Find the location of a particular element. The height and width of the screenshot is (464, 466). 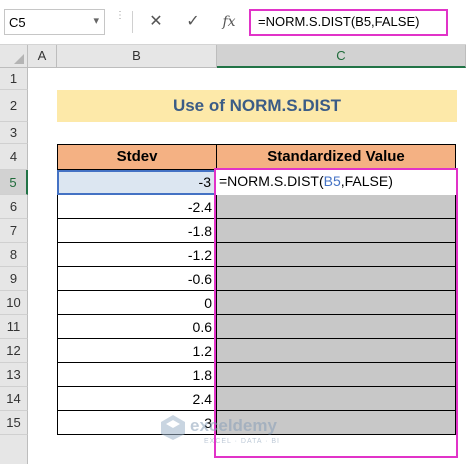

row-header-6: 6 is located at coordinates (14, 207).